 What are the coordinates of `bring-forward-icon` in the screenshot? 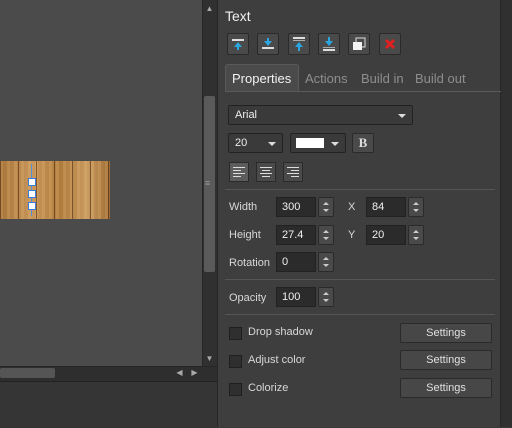 It's located at (238, 44).